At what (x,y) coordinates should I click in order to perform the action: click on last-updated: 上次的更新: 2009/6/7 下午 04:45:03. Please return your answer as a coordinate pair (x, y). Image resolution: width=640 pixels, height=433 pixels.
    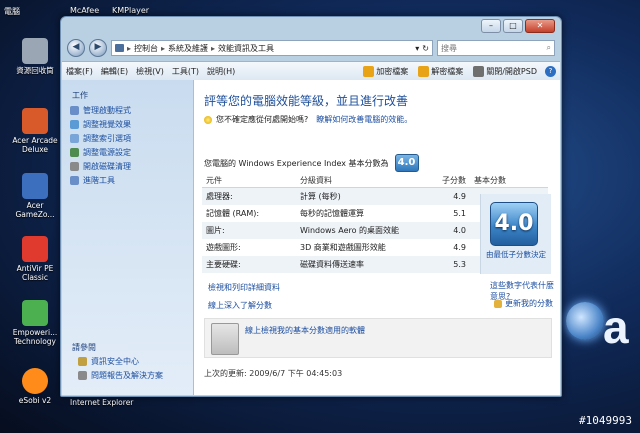
    Looking at the image, I should click on (273, 373).